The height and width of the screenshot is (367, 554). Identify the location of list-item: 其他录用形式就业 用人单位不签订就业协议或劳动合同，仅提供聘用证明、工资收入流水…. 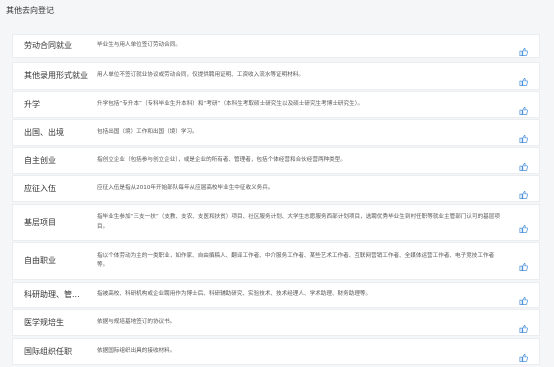
(276, 76).